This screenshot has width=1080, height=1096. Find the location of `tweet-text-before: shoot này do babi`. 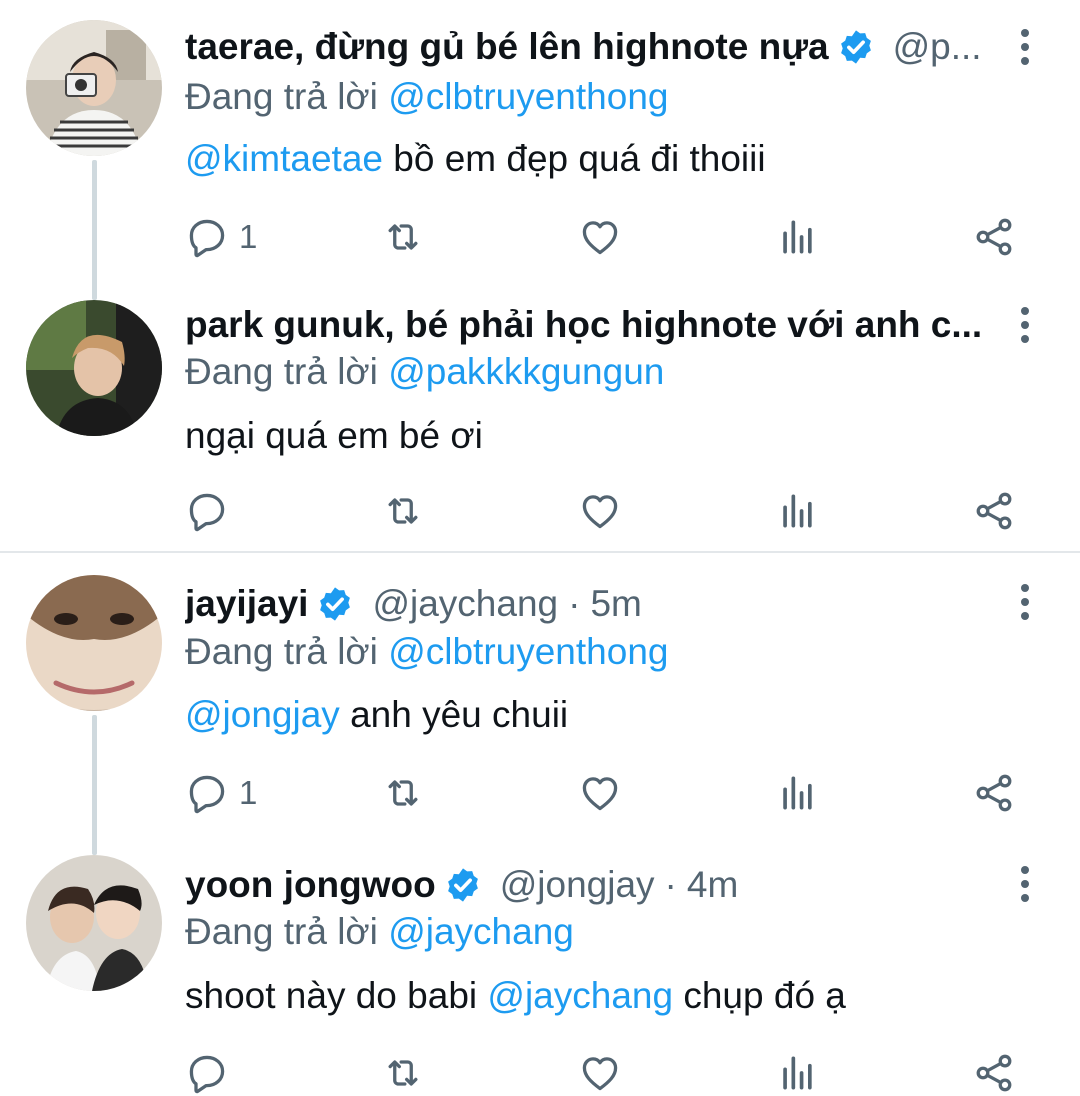

tweet-text-before: shoot này do babi is located at coordinates (336, 995).